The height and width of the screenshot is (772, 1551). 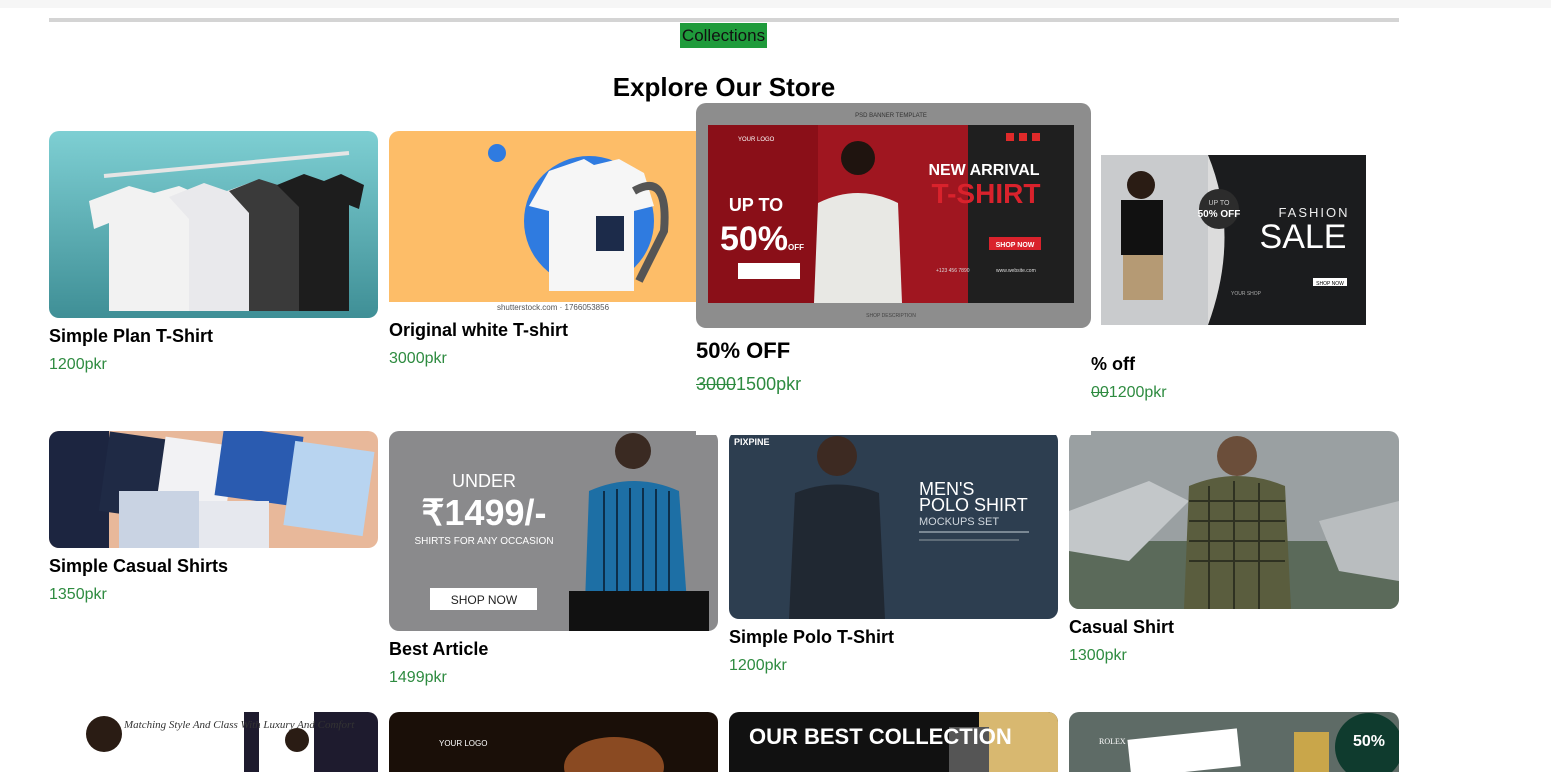 What do you see at coordinates (893, 351) in the screenshot?
I see `product-name: 50% OFF` at bounding box center [893, 351].